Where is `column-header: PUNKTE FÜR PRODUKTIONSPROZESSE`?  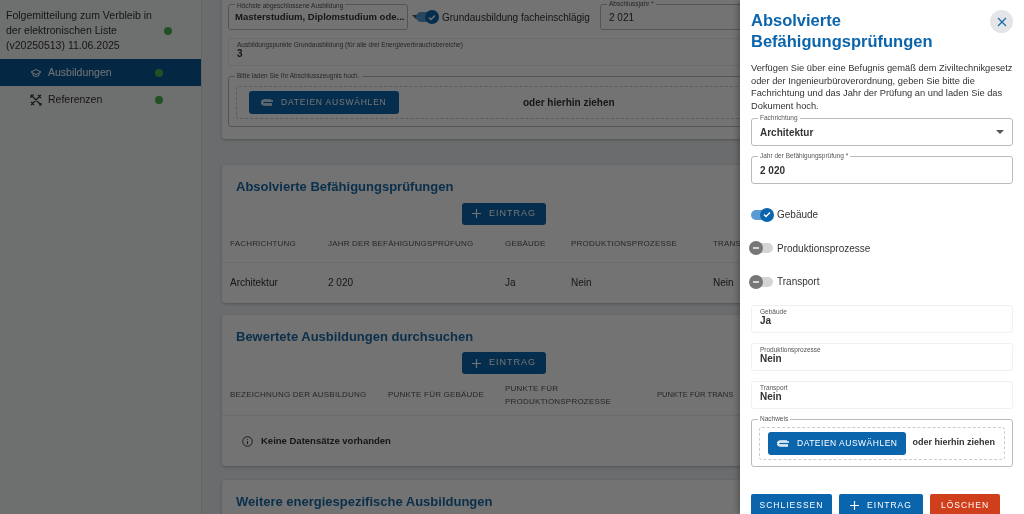 column-header: PUNKTE FÜR PRODUKTIONSPROZESSE is located at coordinates (559, 395).